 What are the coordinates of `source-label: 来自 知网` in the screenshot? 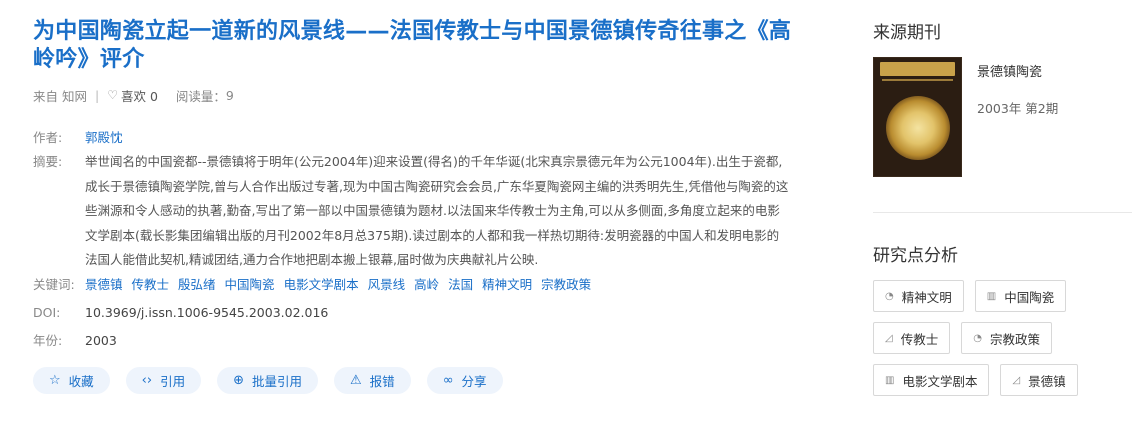 It's located at (60, 96).